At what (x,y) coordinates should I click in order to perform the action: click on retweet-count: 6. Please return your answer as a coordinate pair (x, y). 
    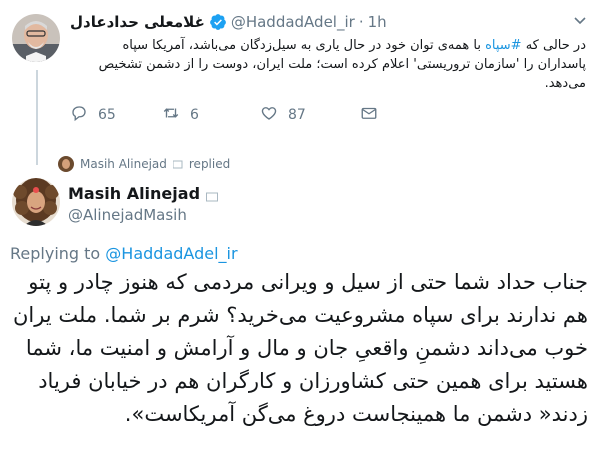
    Looking at the image, I should click on (194, 115).